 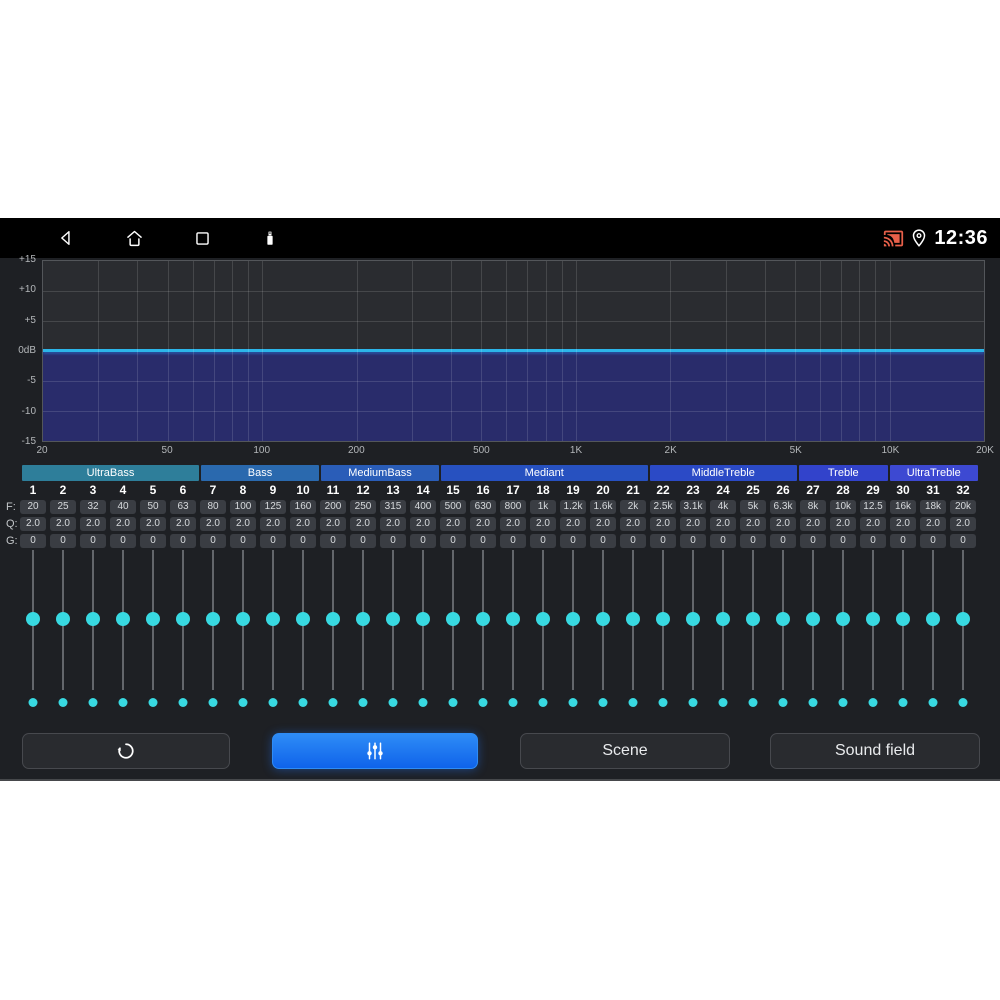 I want to click on frequency-value: 4k, so click(x=723, y=507).